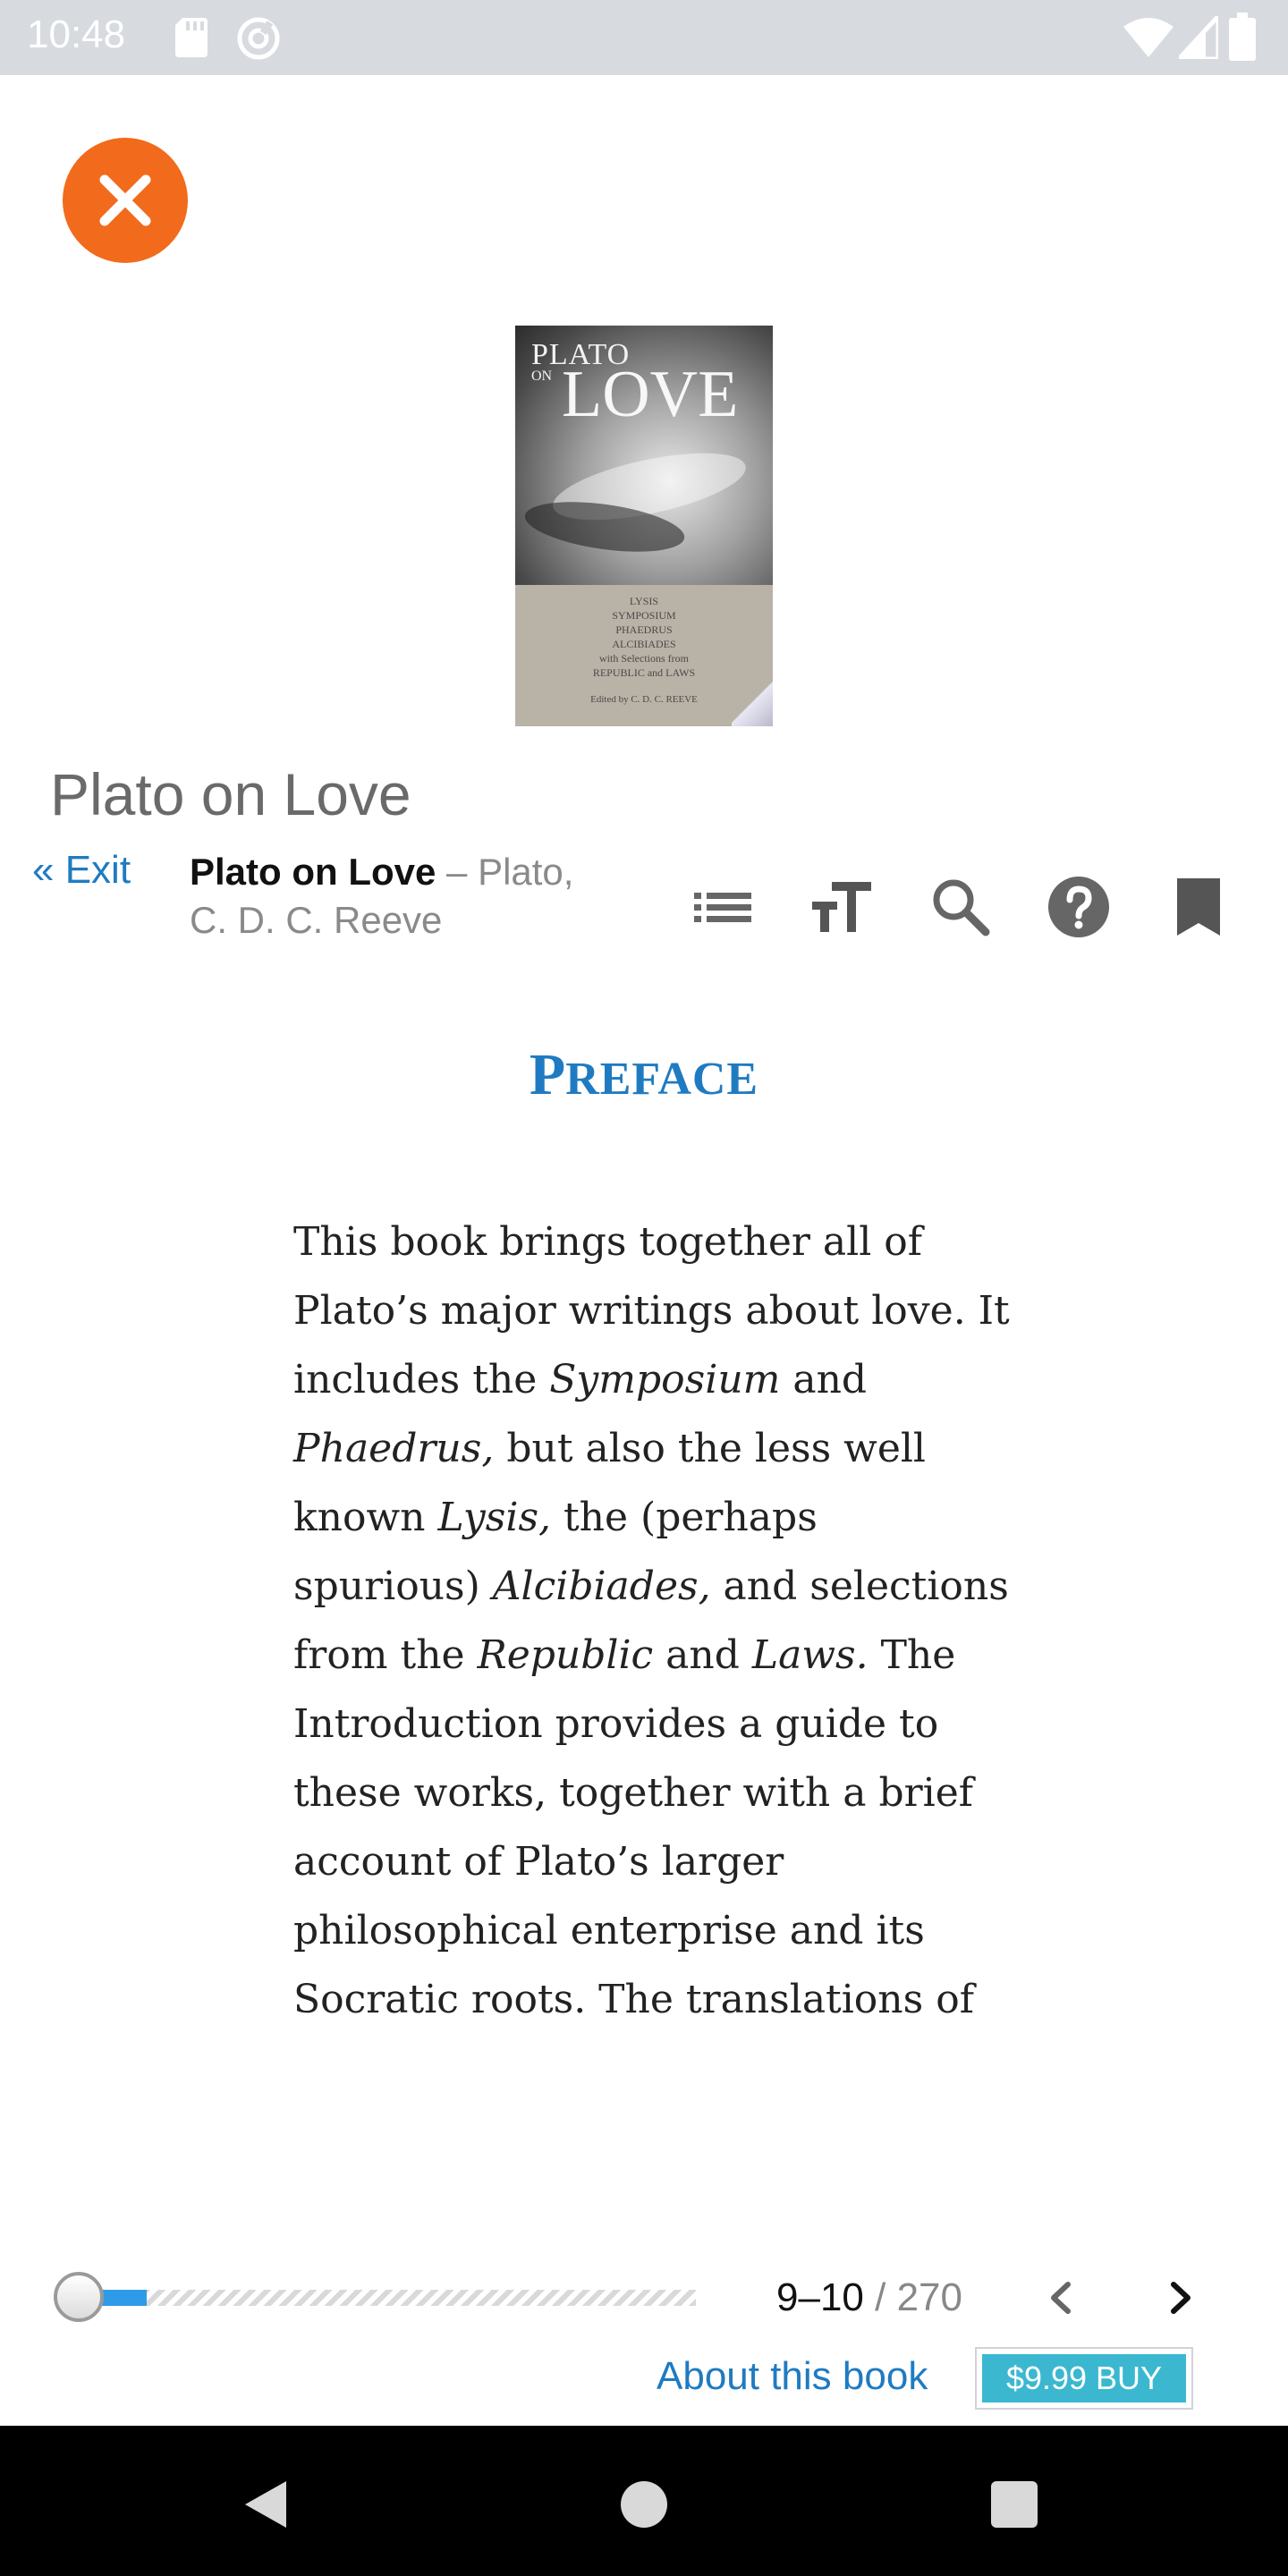 The image size is (1288, 2576). Describe the element at coordinates (79, 2297) in the screenshot. I see `progress-thumb` at that location.